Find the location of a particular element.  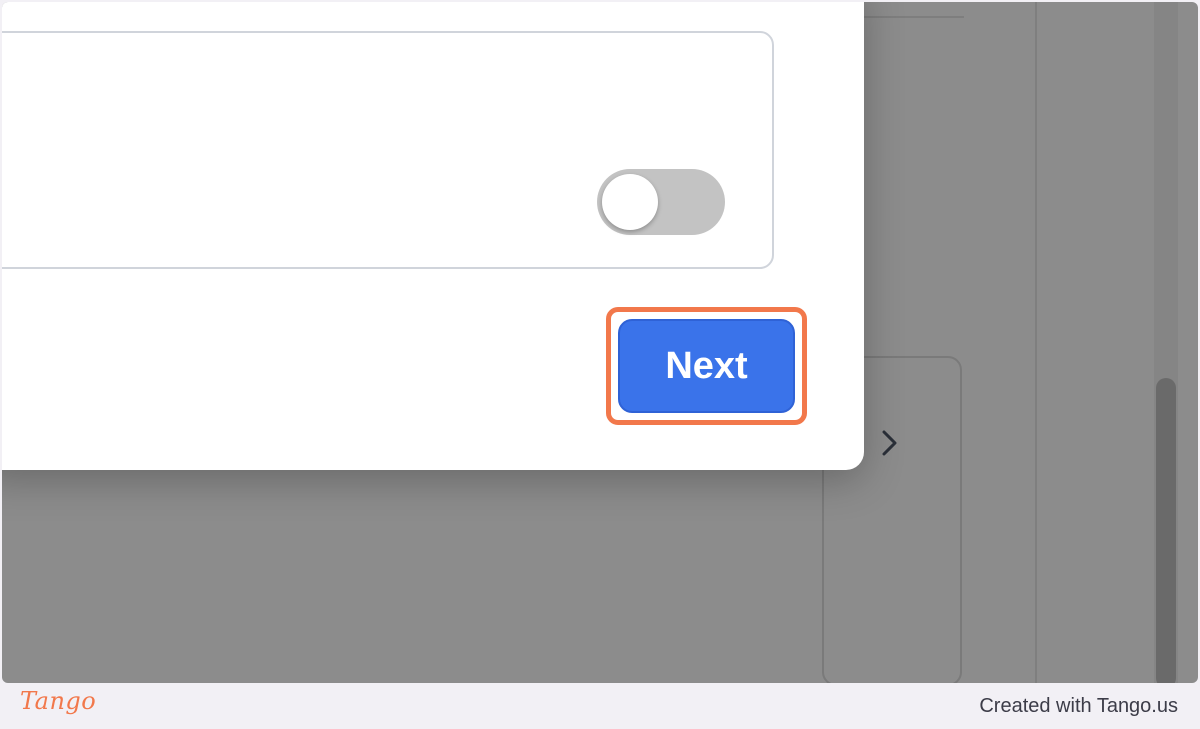

footer-credit: Created with Tango.us is located at coordinates (1078, 706).